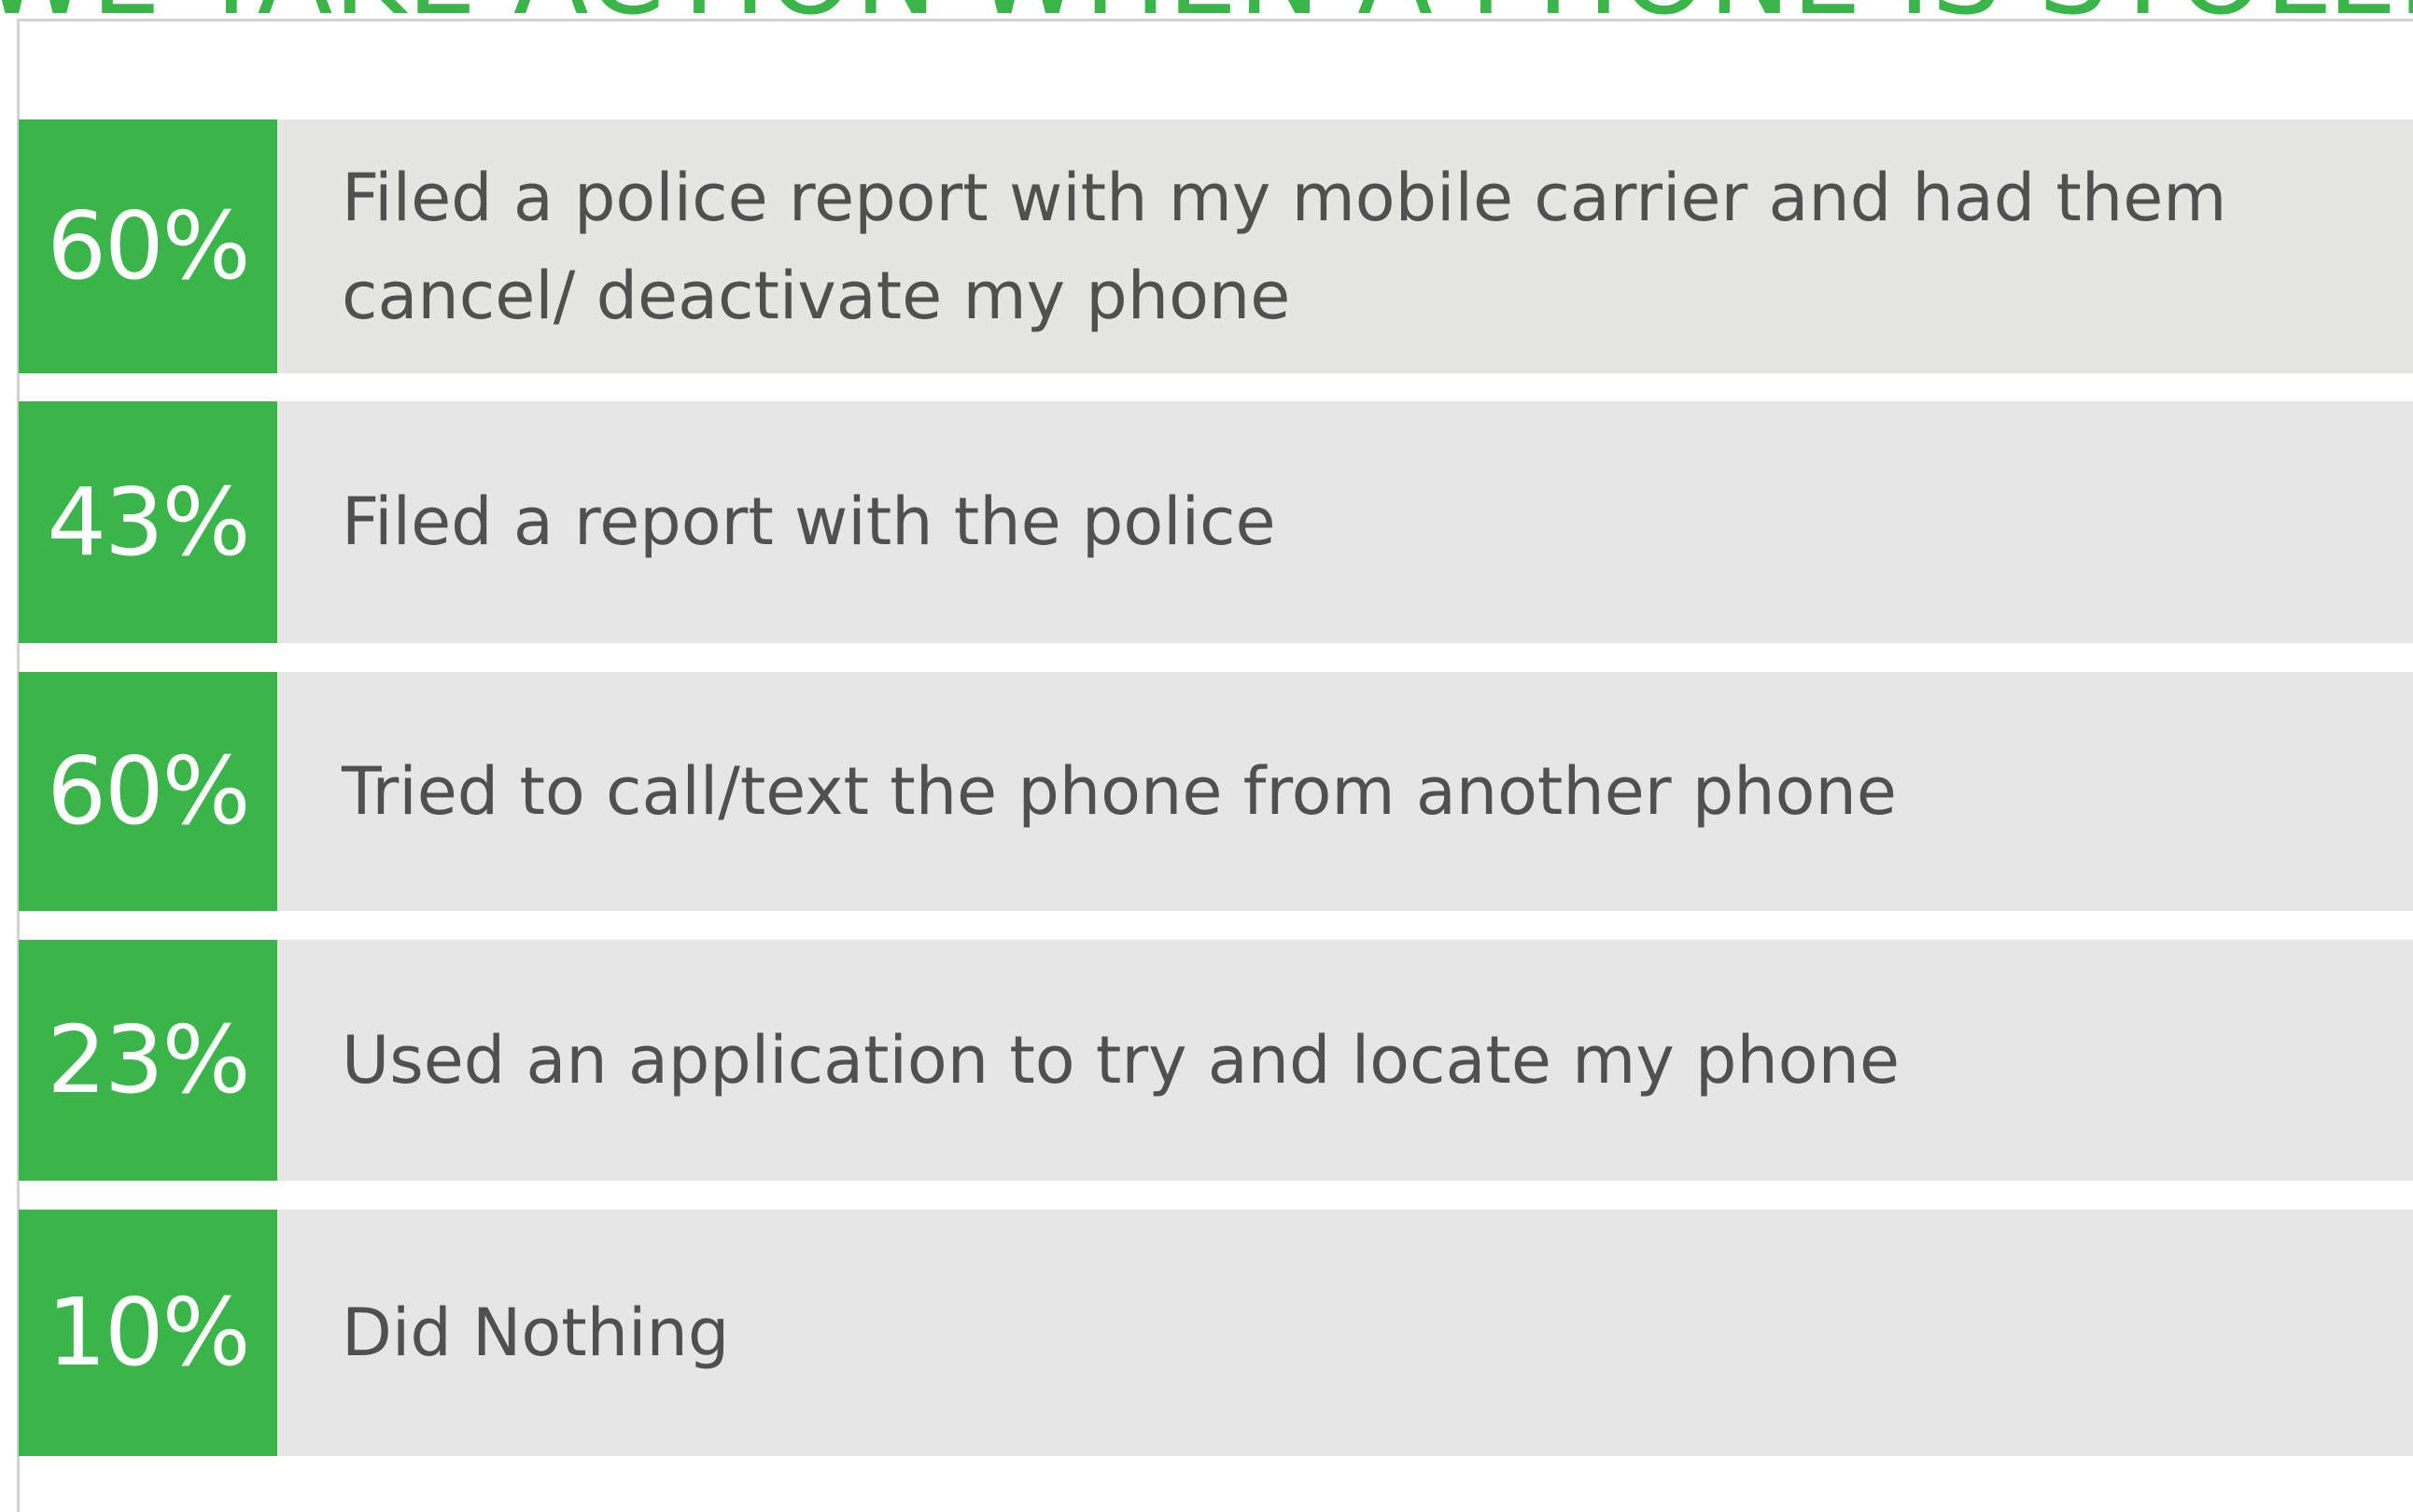  I want to click on percentage-badge: 23%, so click(148, 1060).